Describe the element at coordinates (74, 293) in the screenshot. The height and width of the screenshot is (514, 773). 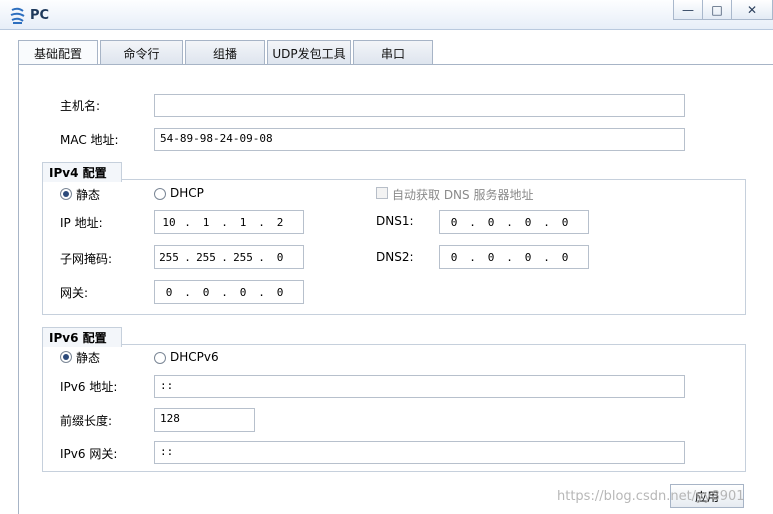
I see `gateway-label: 网关:` at that location.